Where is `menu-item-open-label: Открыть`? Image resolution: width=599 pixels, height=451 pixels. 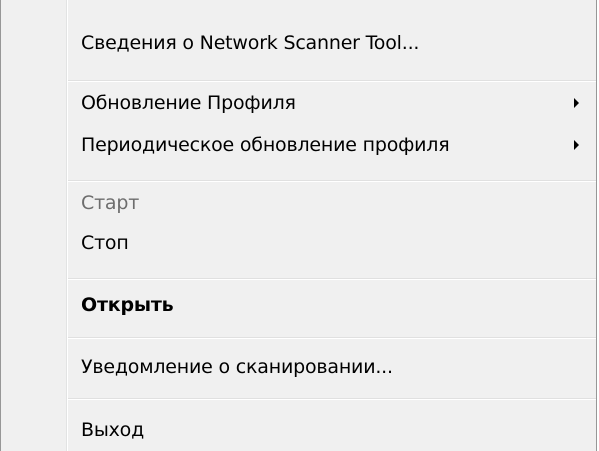 menu-item-open-label: Открыть is located at coordinates (127, 305).